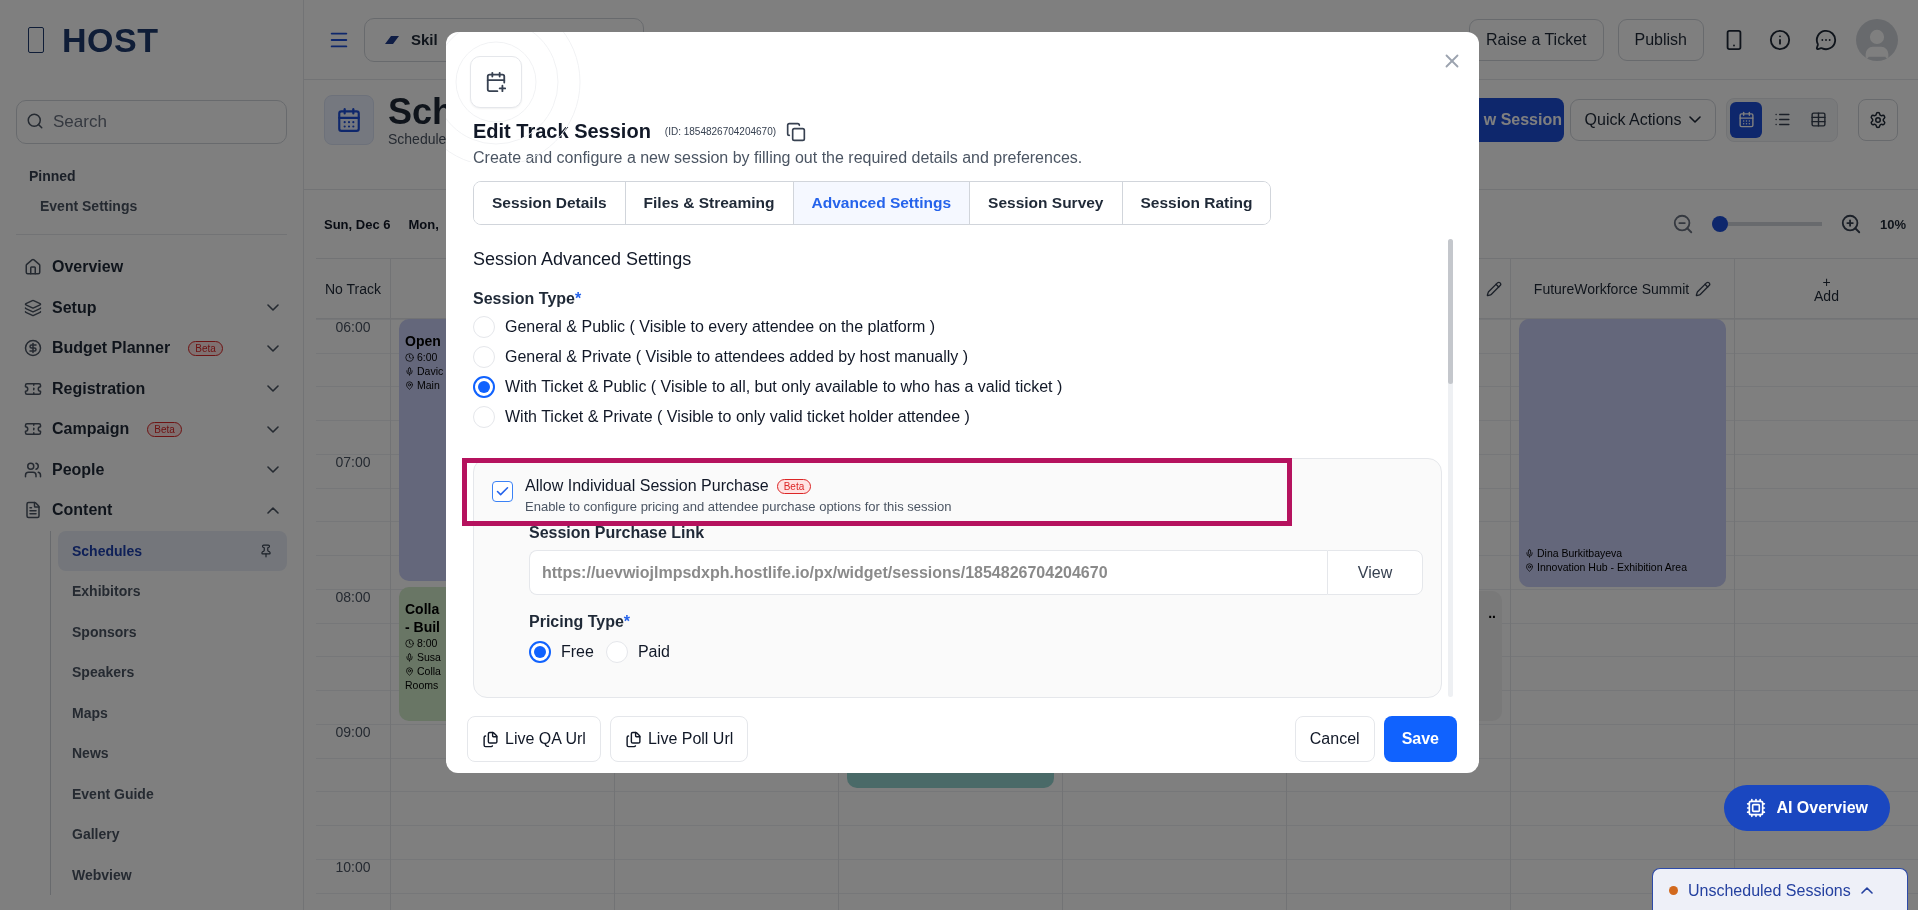 This screenshot has width=1918, height=910. I want to click on dialog-subtitle: Create and configure a new session by filling out the required details and preferences., so click(778, 158).